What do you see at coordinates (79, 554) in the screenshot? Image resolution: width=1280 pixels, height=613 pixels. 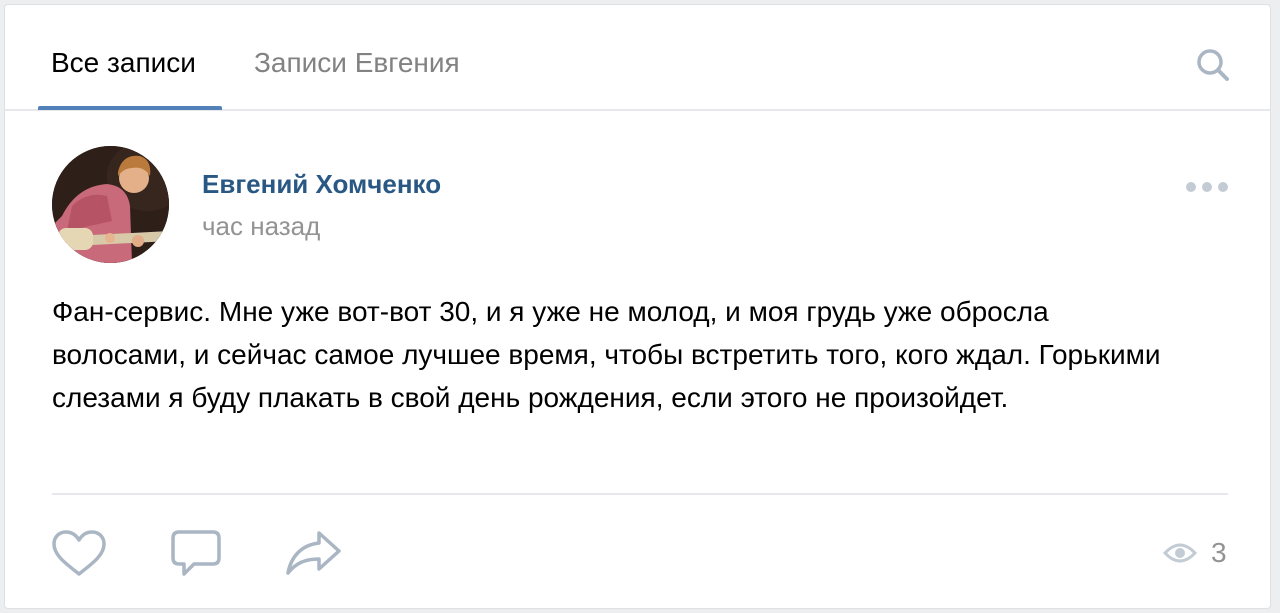 I see `heart-icon` at bounding box center [79, 554].